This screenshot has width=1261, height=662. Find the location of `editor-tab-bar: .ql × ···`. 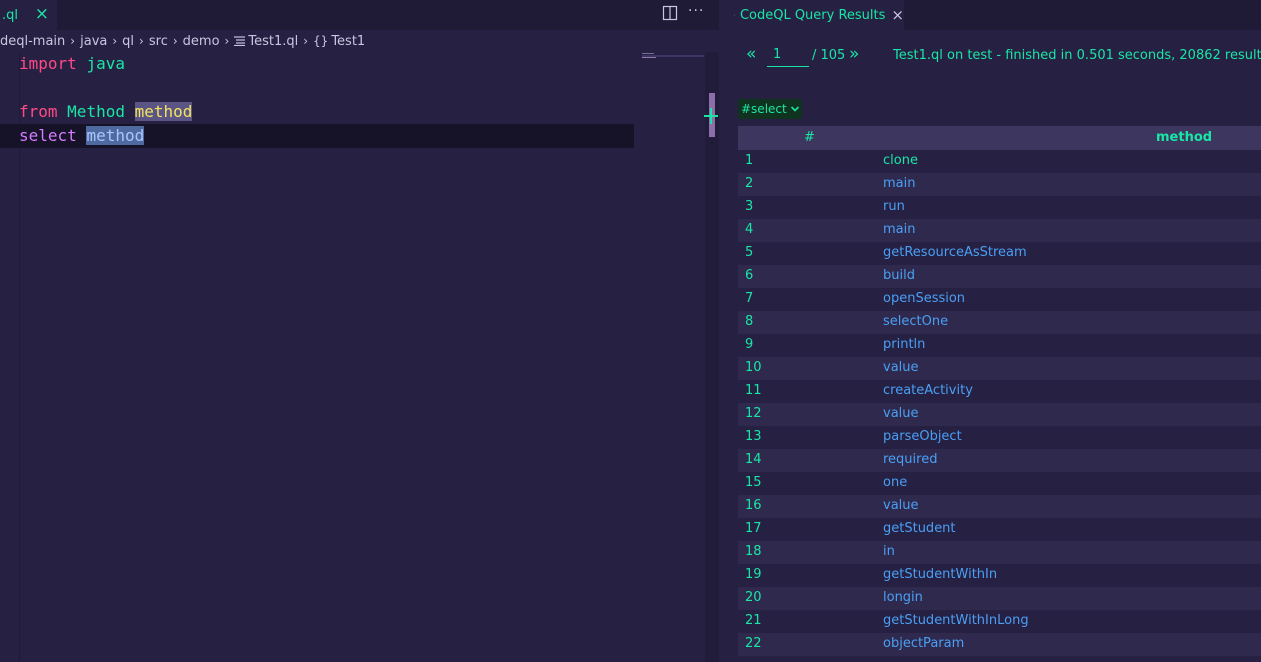

editor-tab-bar: .ql × ··· is located at coordinates (359, 15).